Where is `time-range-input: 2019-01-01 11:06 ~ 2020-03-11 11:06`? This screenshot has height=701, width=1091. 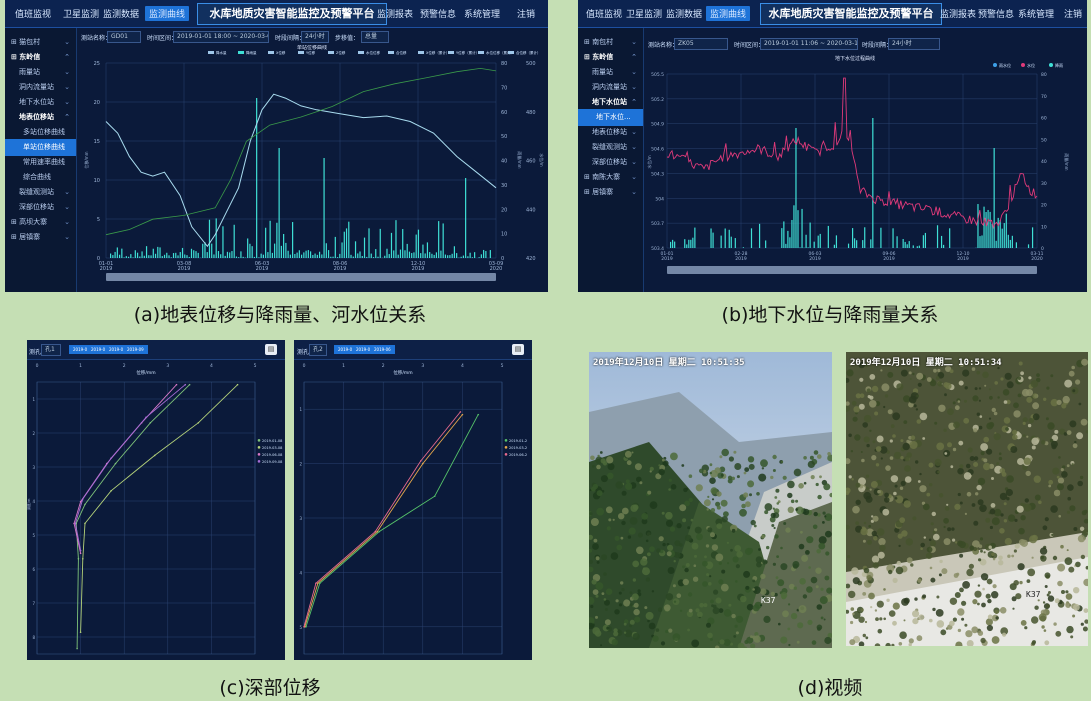
time-range-input: 2019-01-01 11:06 ~ 2020-03-11 11:06 is located at coordinates (809, 44).